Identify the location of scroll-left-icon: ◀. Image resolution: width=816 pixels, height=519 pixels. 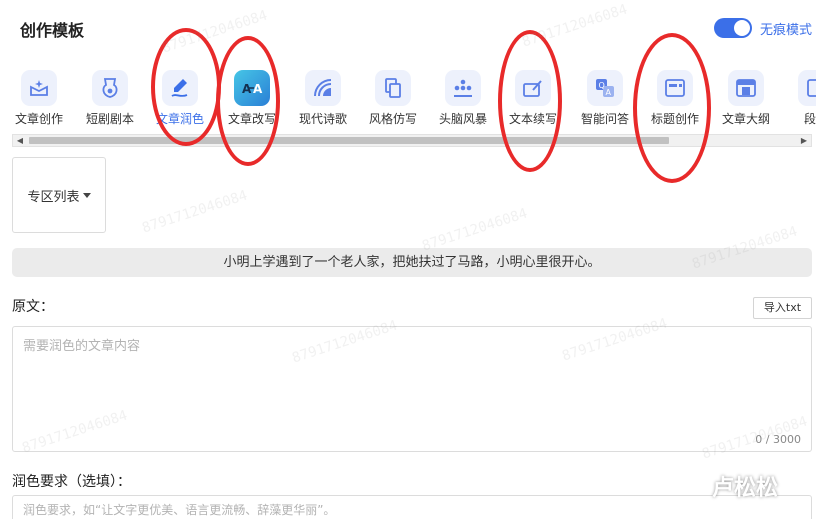
(20, 140).